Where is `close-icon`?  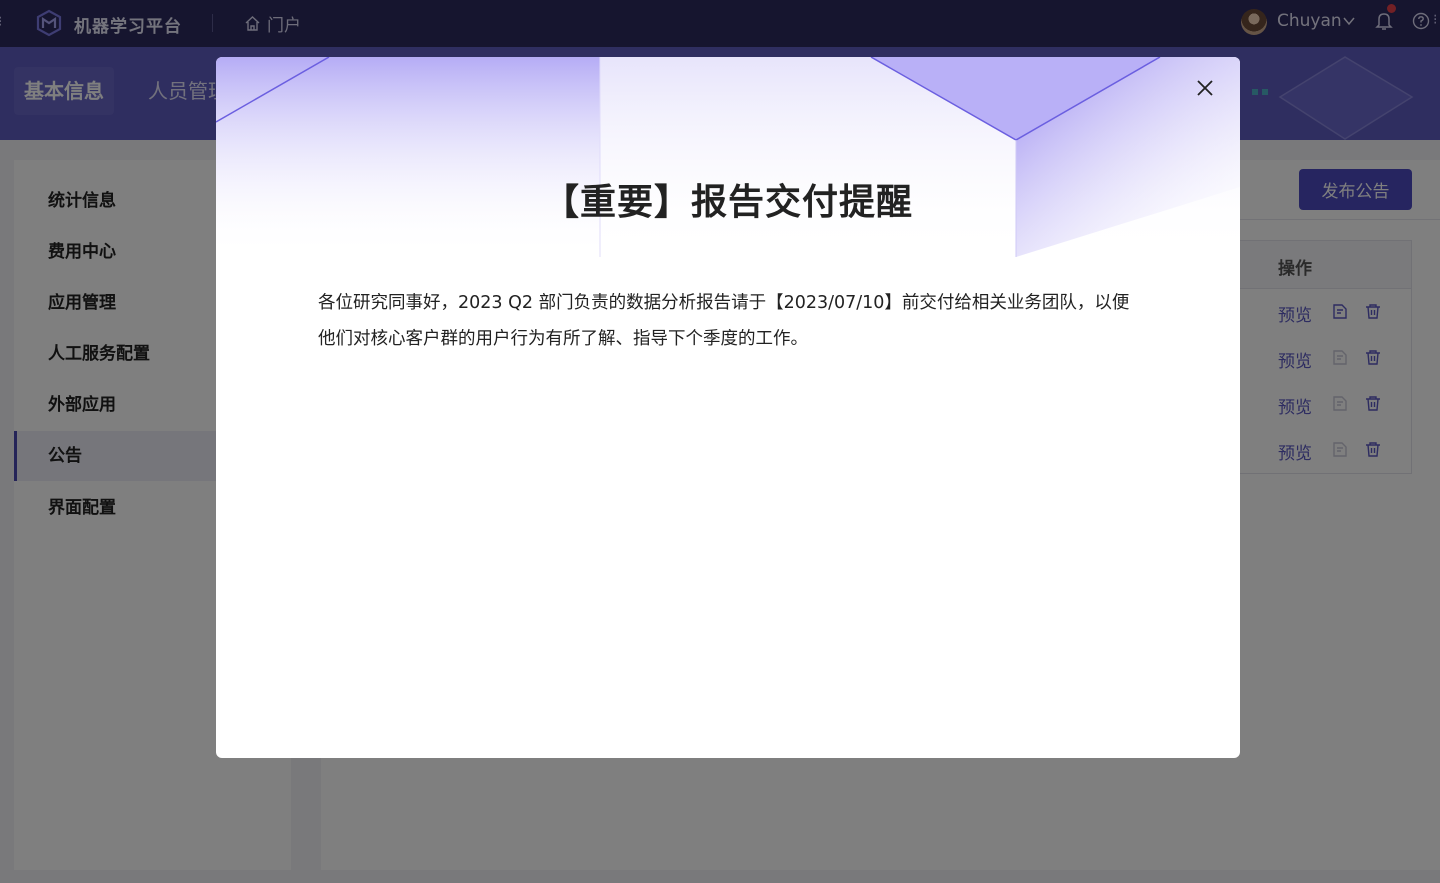 close-icon is located at coordinates (1205, 88).